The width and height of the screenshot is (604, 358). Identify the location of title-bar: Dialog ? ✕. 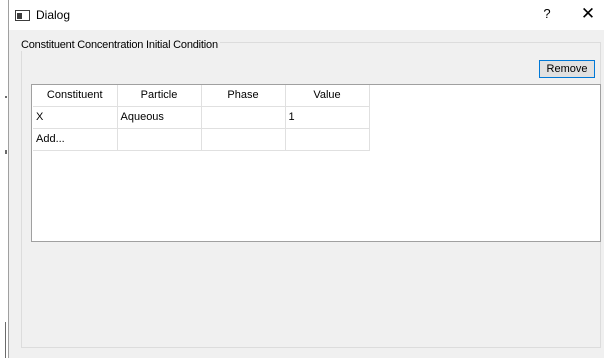
(306, 15).